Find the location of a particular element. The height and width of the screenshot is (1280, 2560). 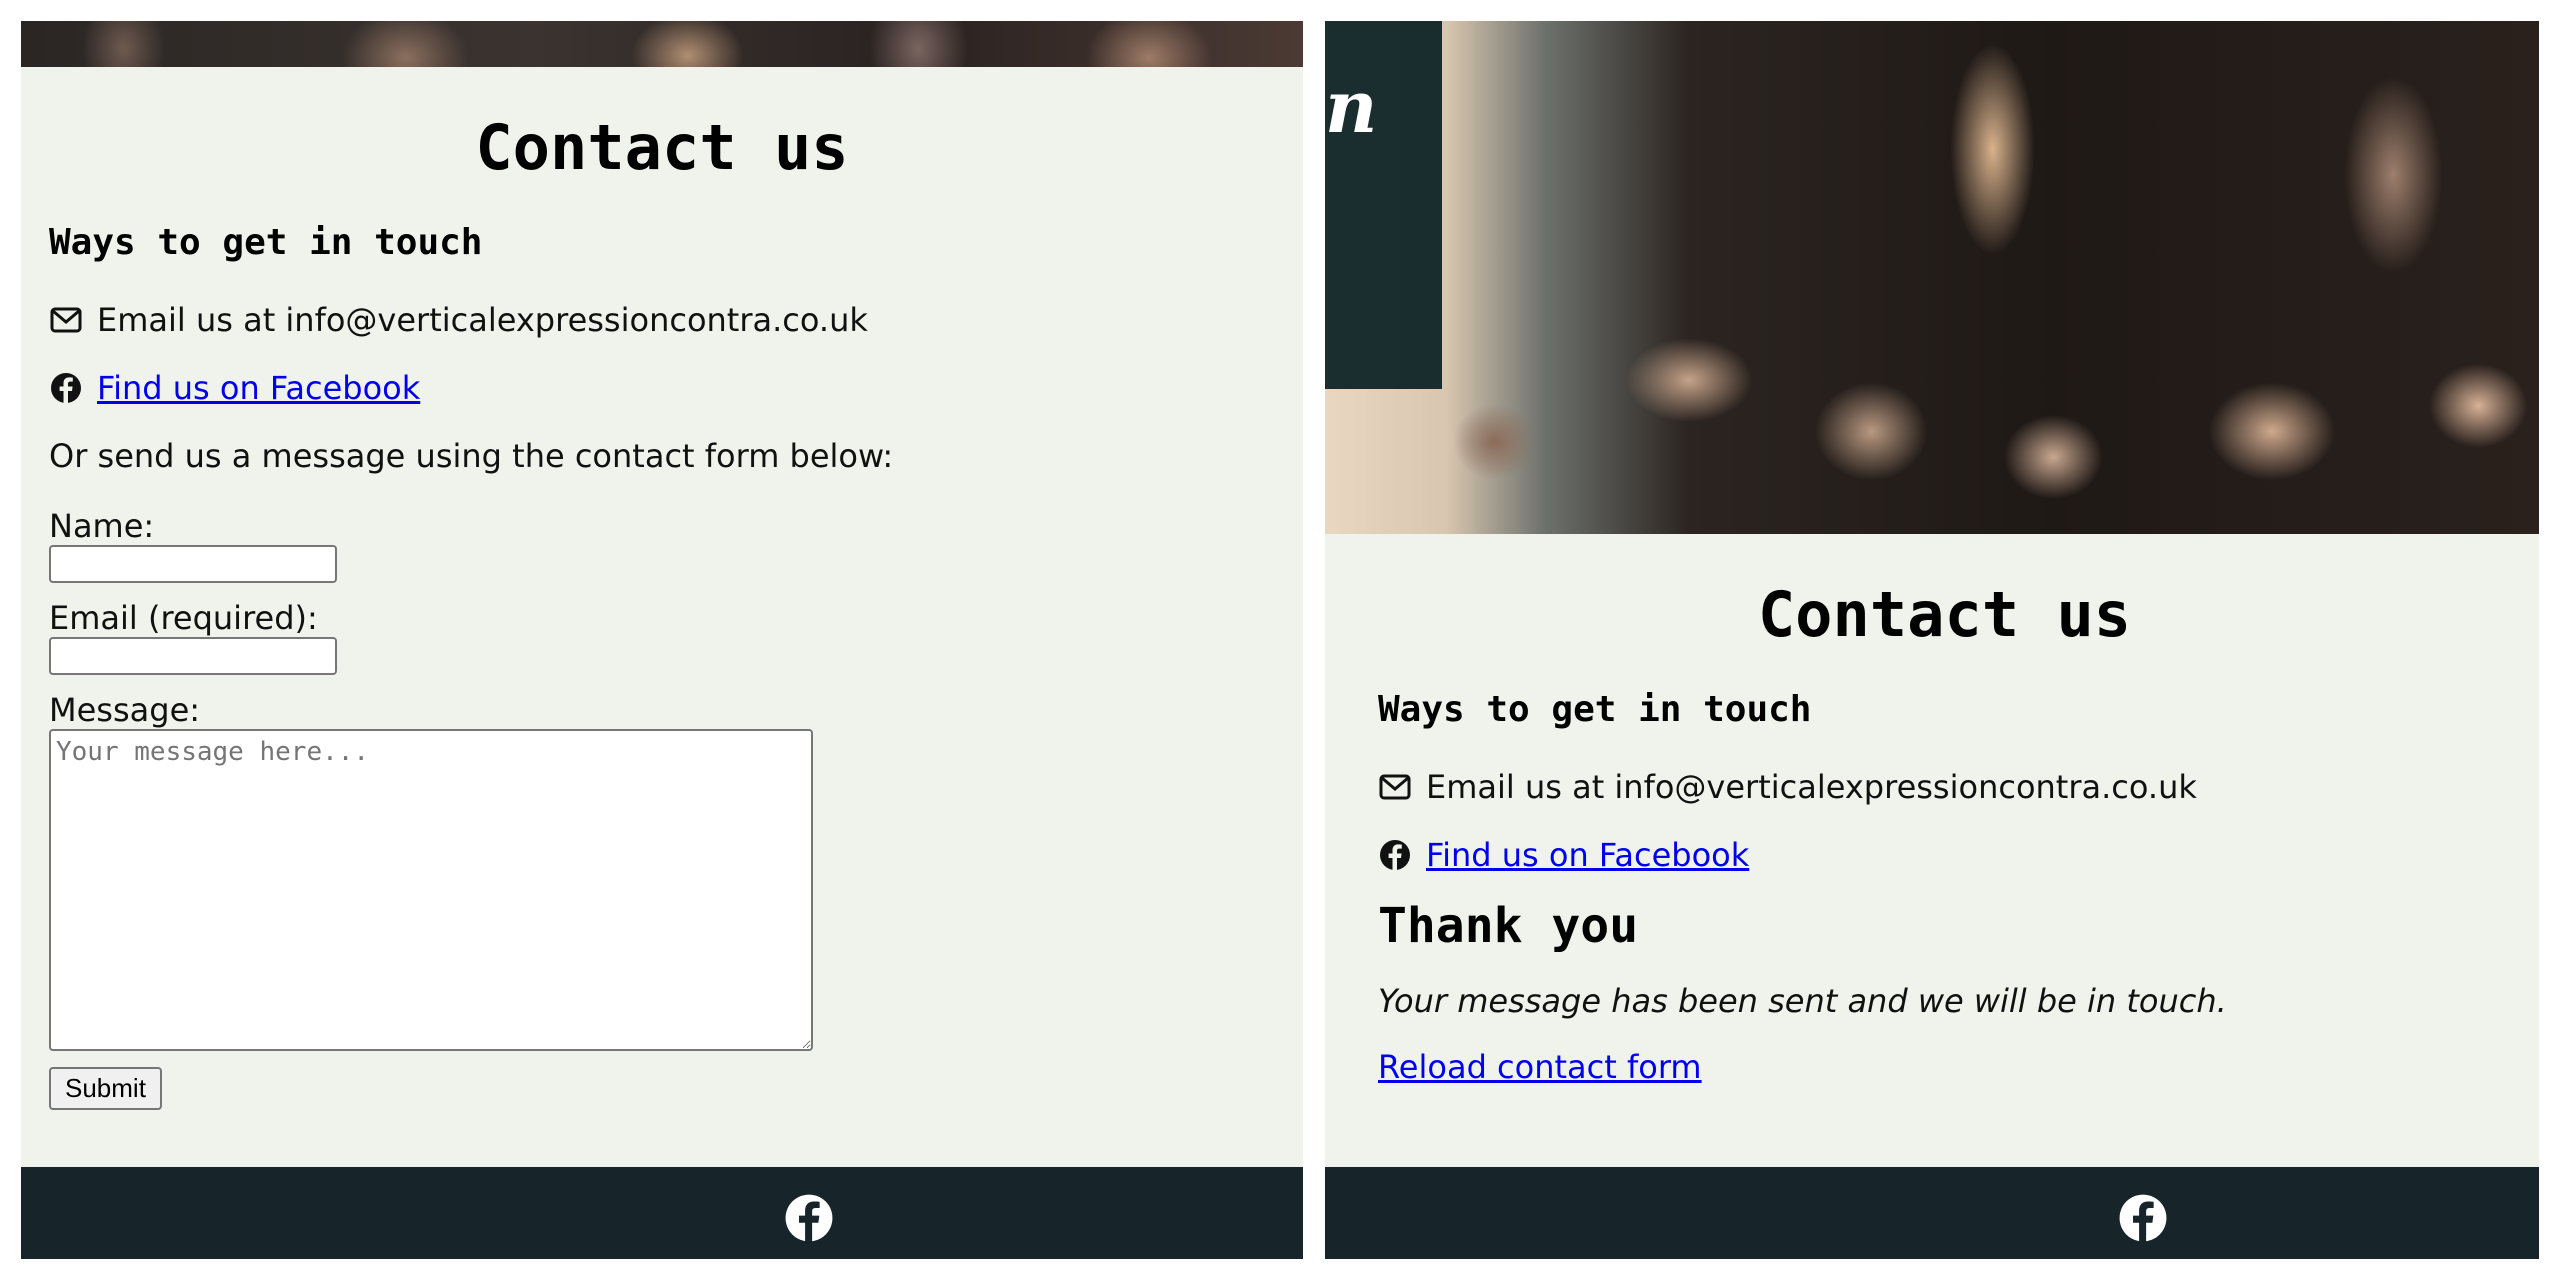

header-photo is located at coordinates (662, 44).